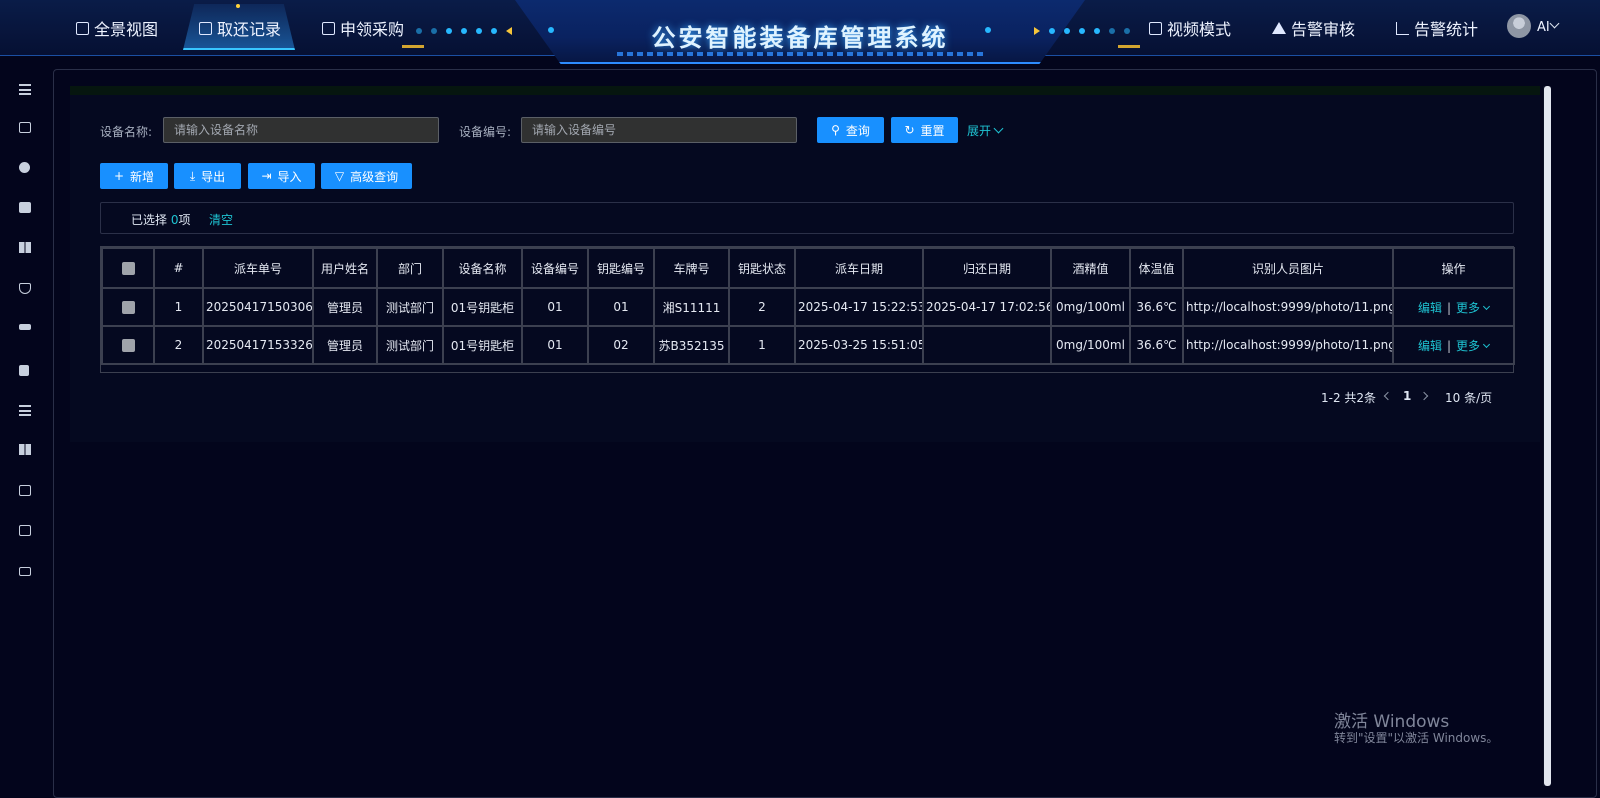 This screenshot has height=798, width=1600. What do you see at coordinates (178, 307) in the screenshot?
I see `cell-index: 1` at bounding box center [178, 307].